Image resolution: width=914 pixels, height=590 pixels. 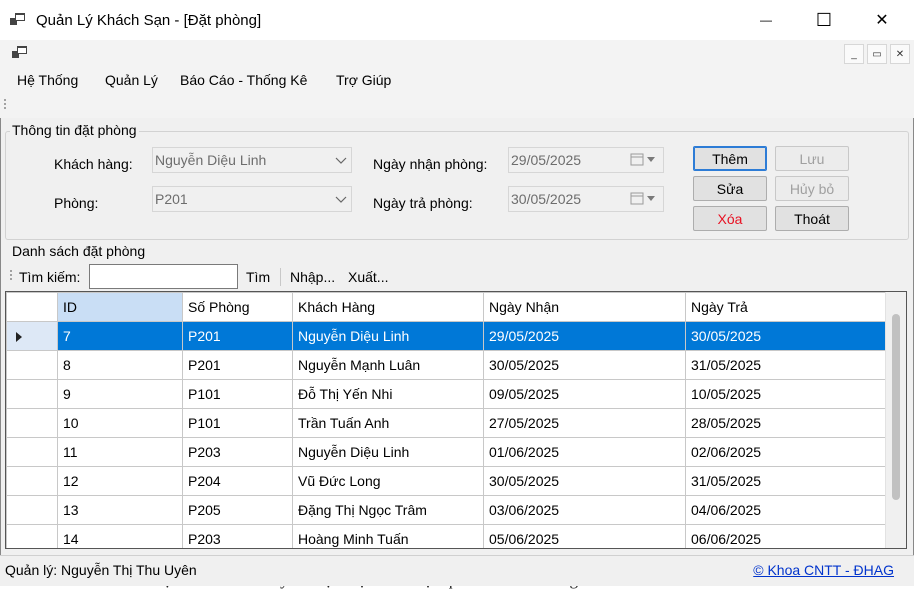 What do you see at coordinates (32, 307) in the screenshot?
I see `row-header-corner` at bounding box center [32, 307].